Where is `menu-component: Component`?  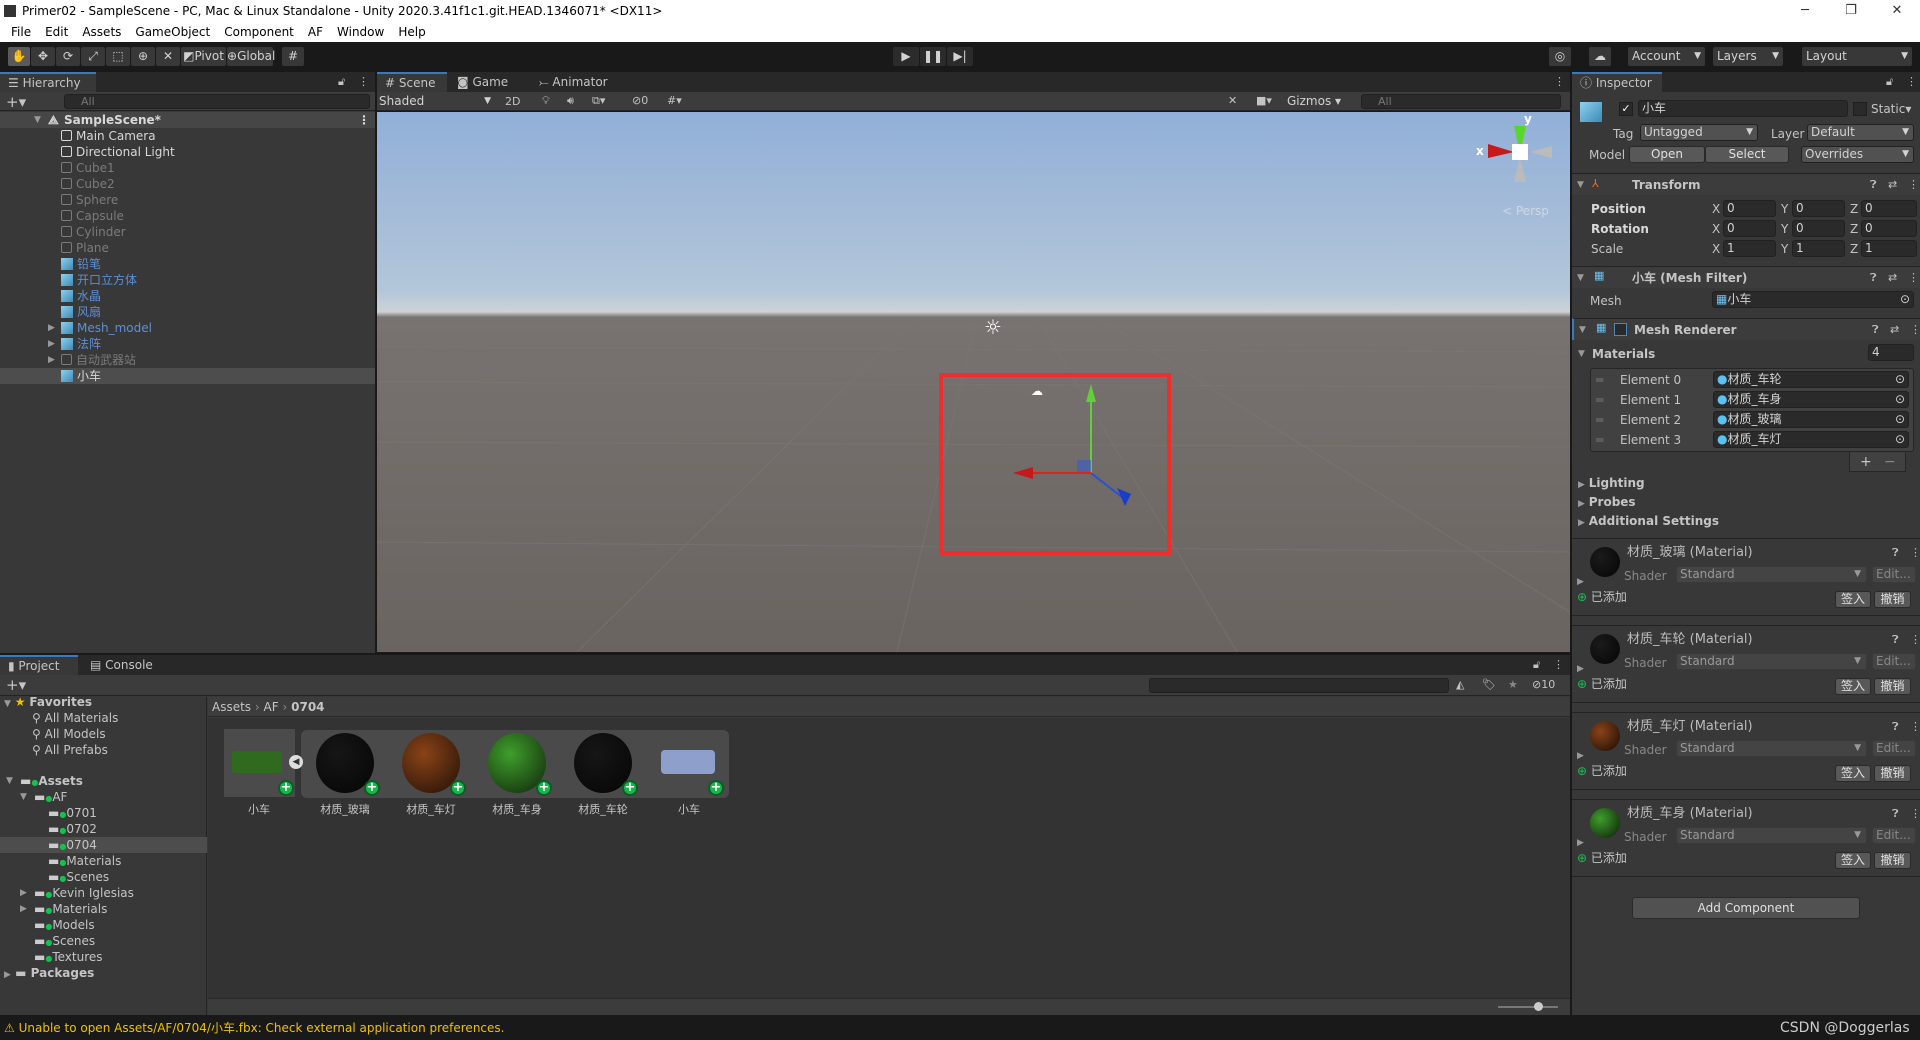 menu-component: Component is located at coordinates (259, 32).